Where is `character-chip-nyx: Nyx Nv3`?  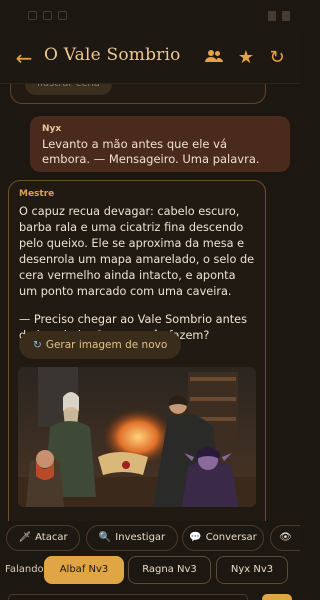 character-chip-nyx: Nyx Nv3 is located at coordinates (252, 570).